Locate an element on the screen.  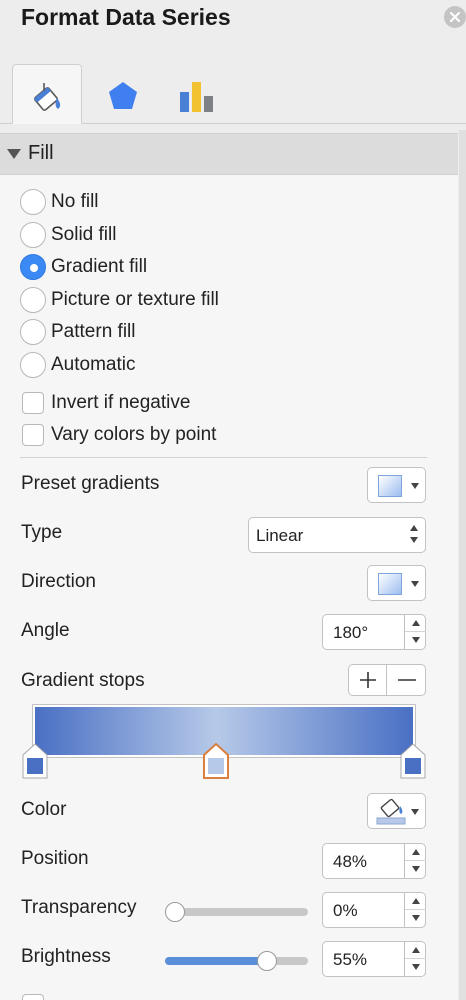
radio-no-fill: No fill is located at coordinates (59, 202).